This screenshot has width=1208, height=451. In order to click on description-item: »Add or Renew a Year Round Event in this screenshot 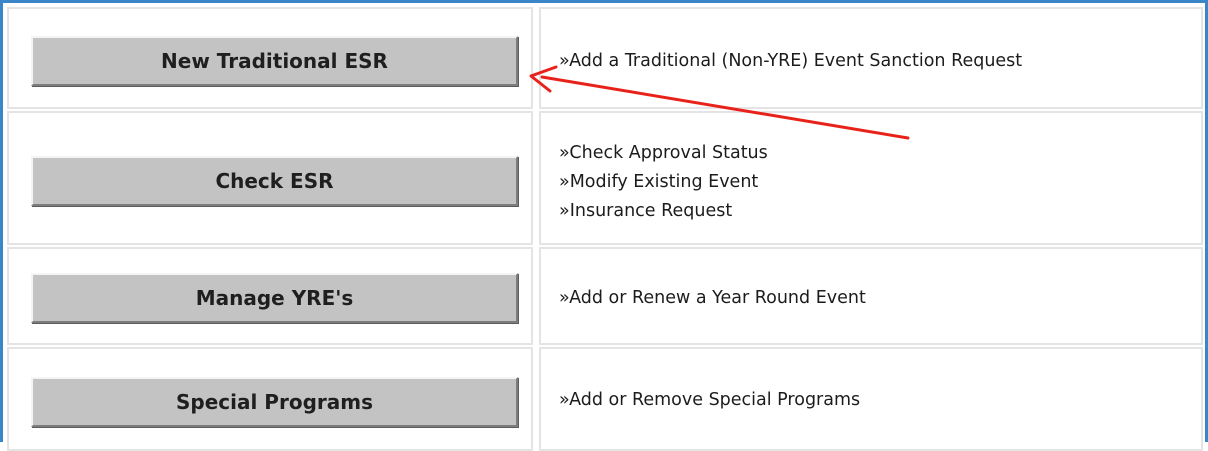, I will do `click(712, 298)`.